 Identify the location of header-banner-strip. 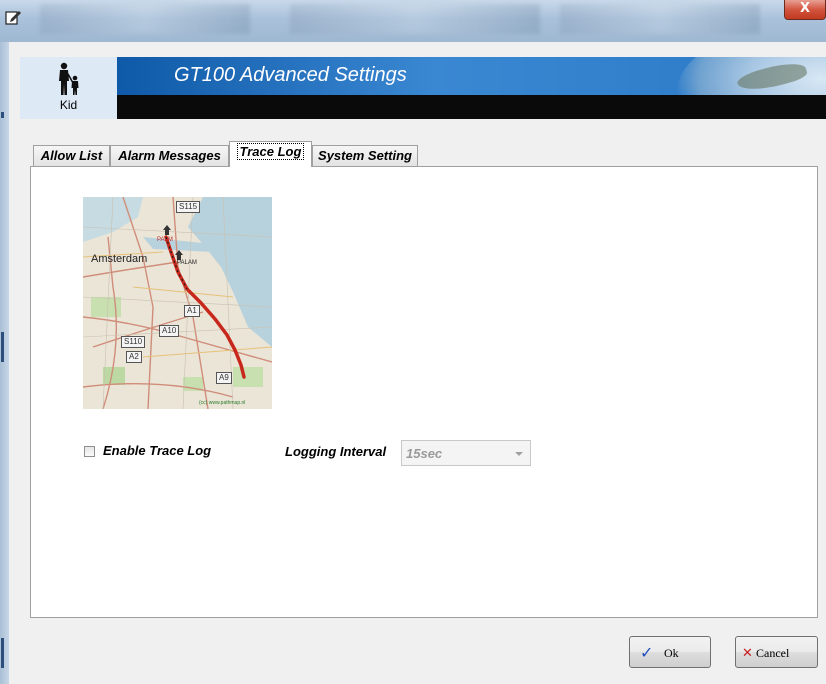
(471, 107).